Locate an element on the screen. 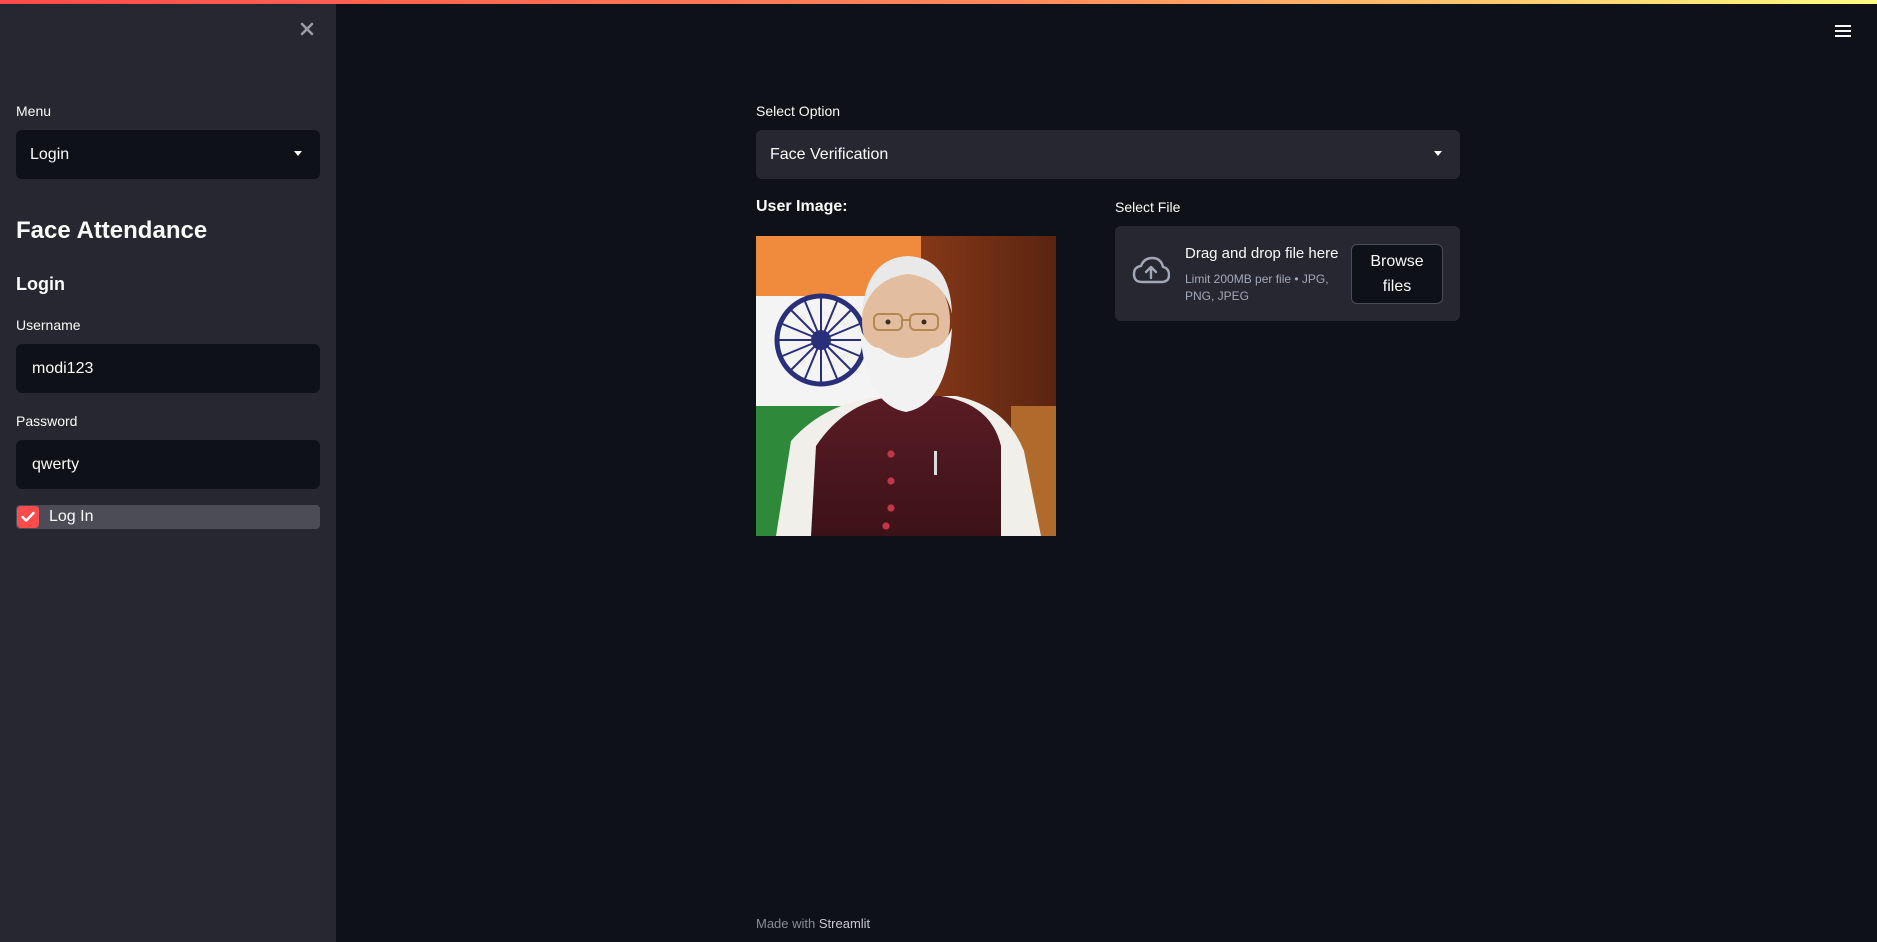 The image size is (1877, 942). select-file-label: Select File is located at coordinates (1148, 207).